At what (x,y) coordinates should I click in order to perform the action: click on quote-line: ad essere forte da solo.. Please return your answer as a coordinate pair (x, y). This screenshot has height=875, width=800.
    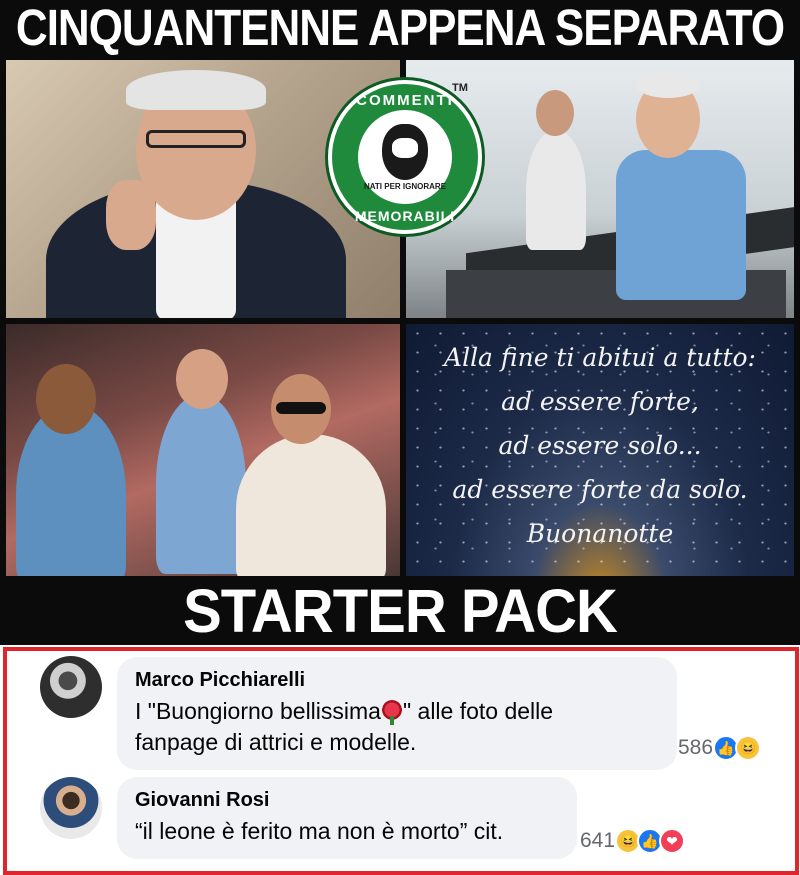
    Looking at the image, I should click on (600, 489).